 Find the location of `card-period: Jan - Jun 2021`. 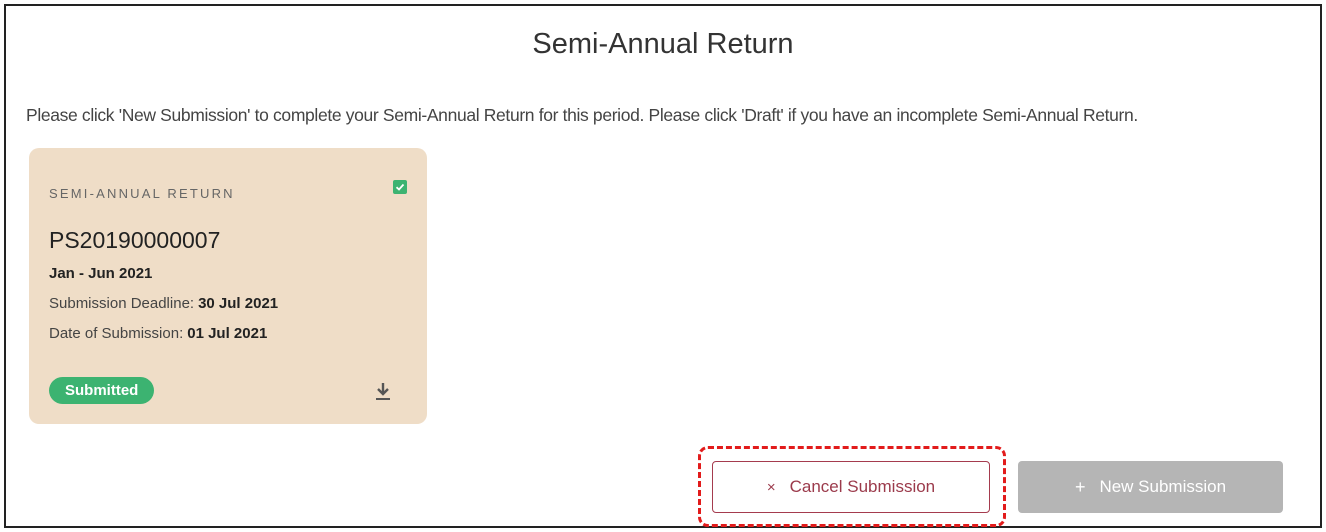

card-period: Jan - Jun 2021 is located at coordinates (101, 273).